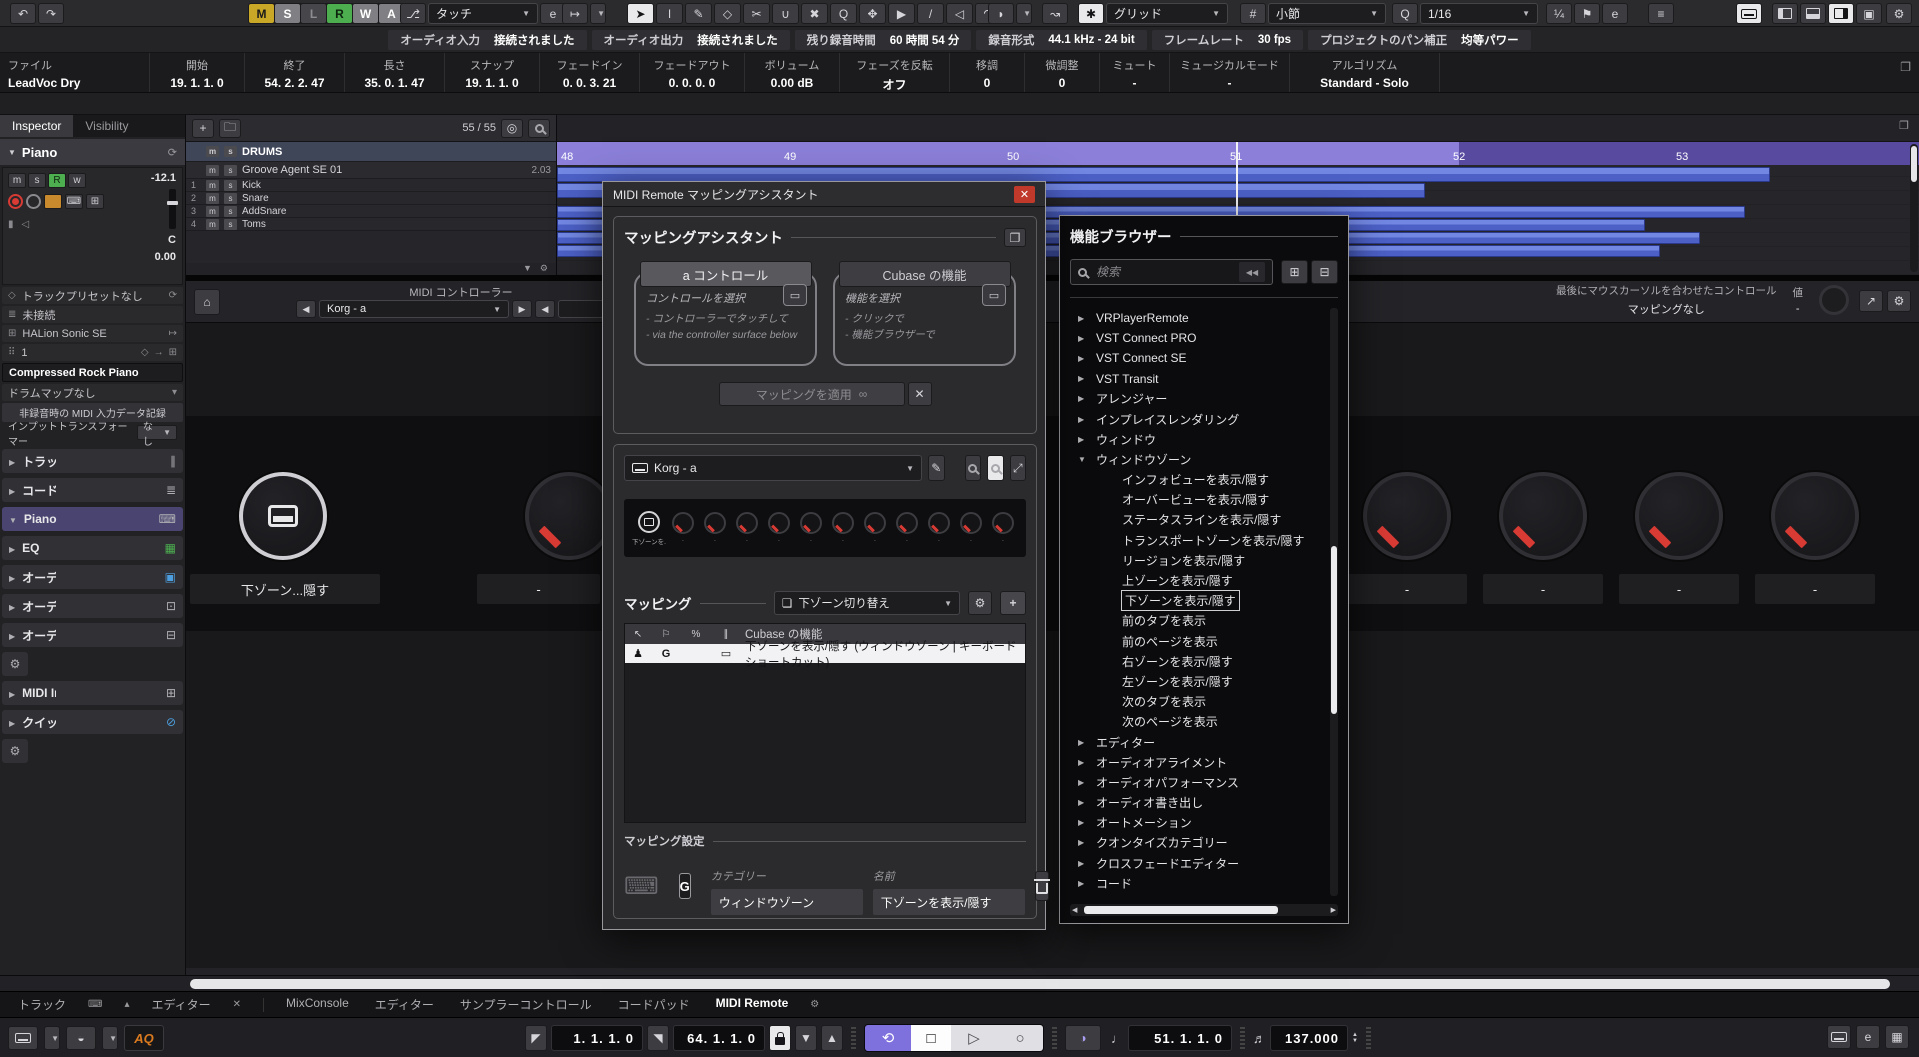 Image resolution: width=1919 pixels, height=1057 pixels. Describe the element at coordinates (536, 1038) in the screenshot. I see `goto-left-locator-button: ◤` at that location.